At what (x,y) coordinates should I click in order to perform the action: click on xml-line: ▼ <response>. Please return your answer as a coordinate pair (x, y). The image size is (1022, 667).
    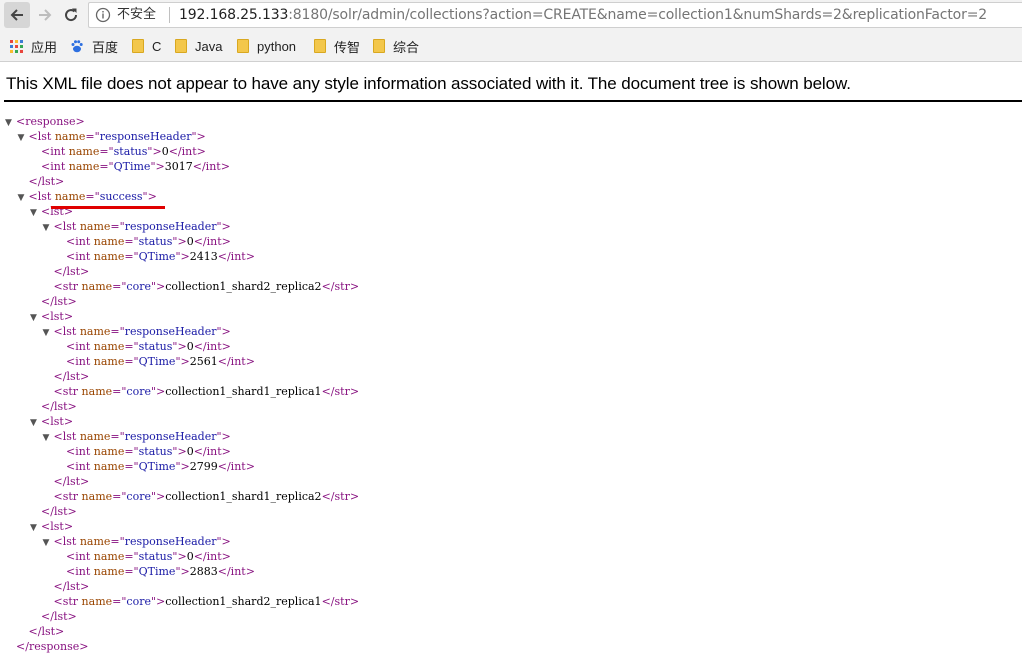
    Looking at the image, I should click on (45, 121).